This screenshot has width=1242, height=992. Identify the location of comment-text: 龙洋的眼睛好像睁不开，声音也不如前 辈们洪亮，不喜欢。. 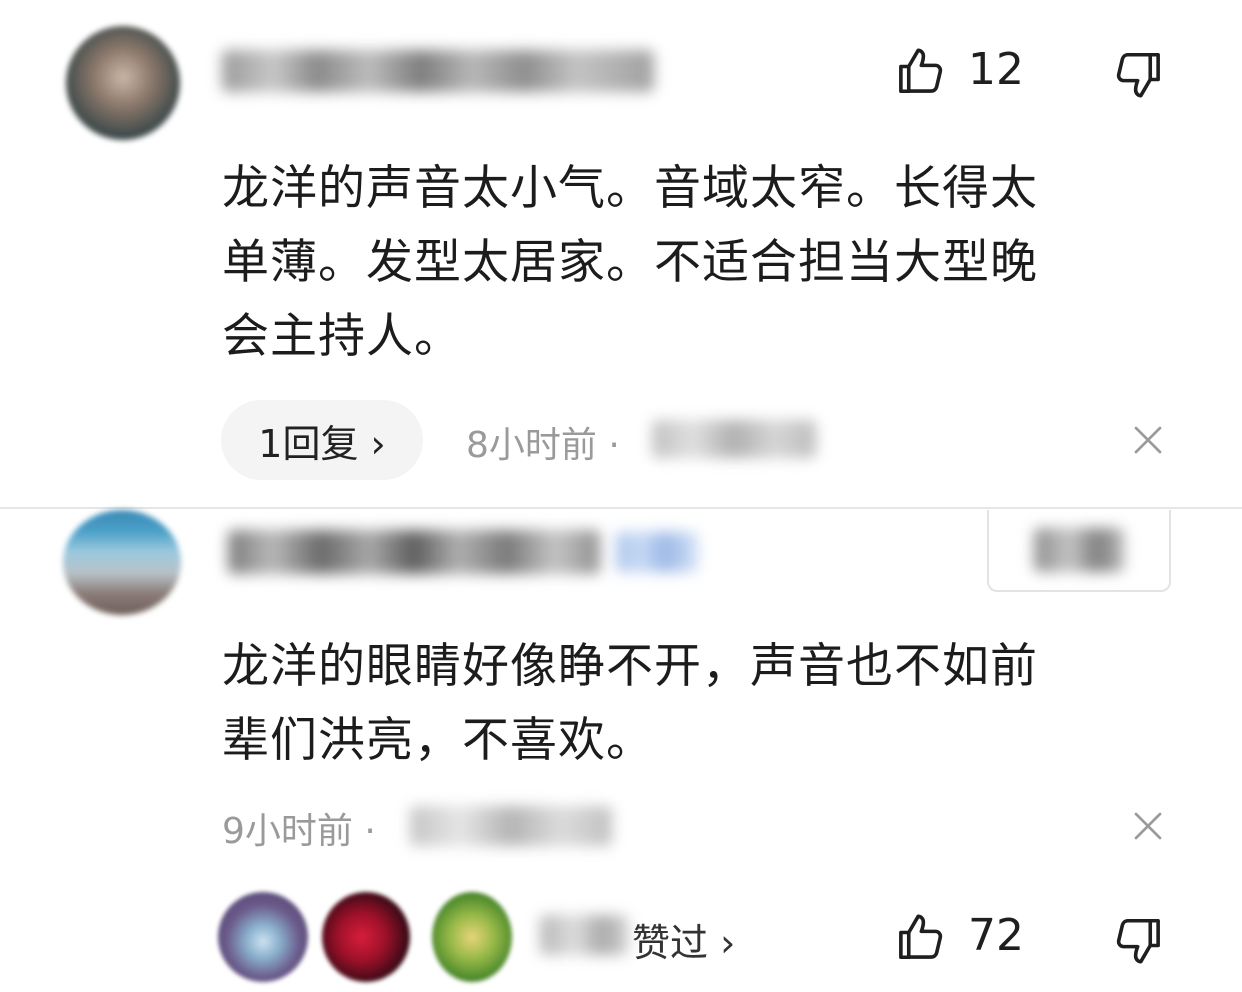
(702, 704).